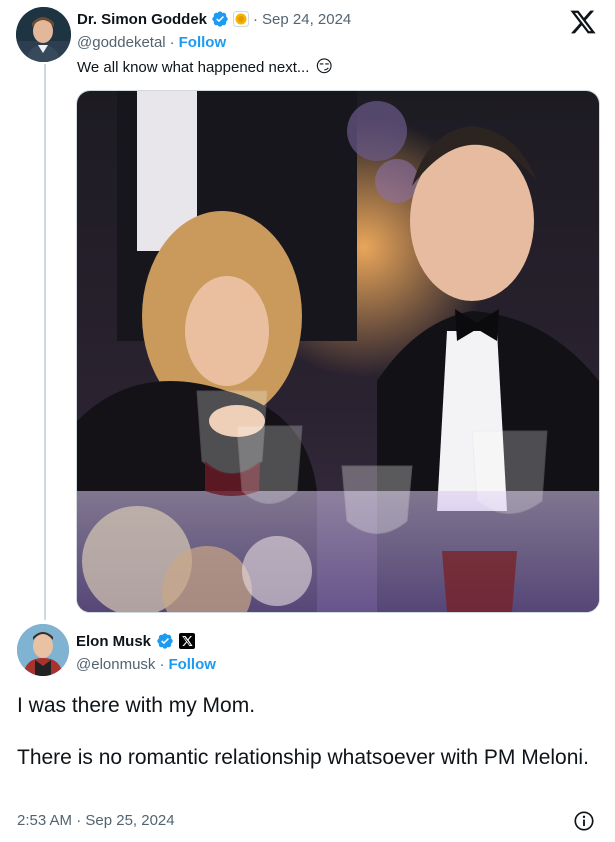  I want to click on parent-handle-row: @goddeketal · Follow, so click(151, 42).